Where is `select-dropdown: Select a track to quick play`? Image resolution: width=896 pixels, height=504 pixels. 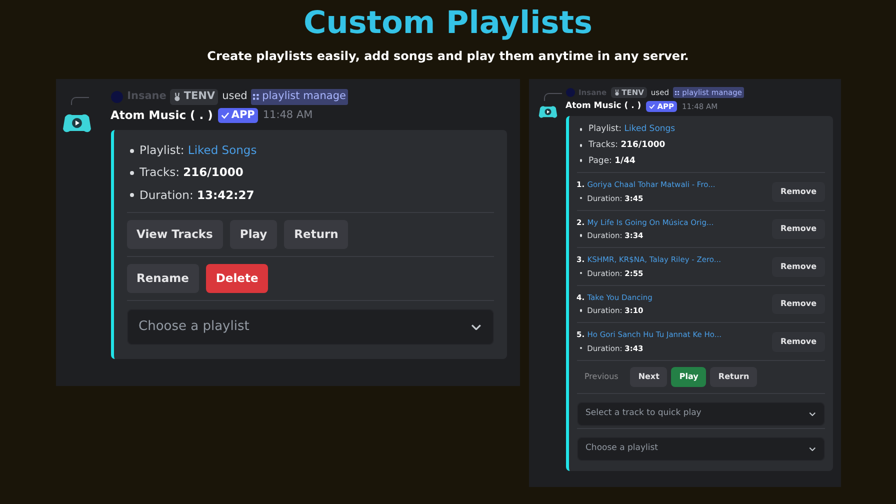 select-dropdown: Select a track to quick play is located at coordinates (700, 414).